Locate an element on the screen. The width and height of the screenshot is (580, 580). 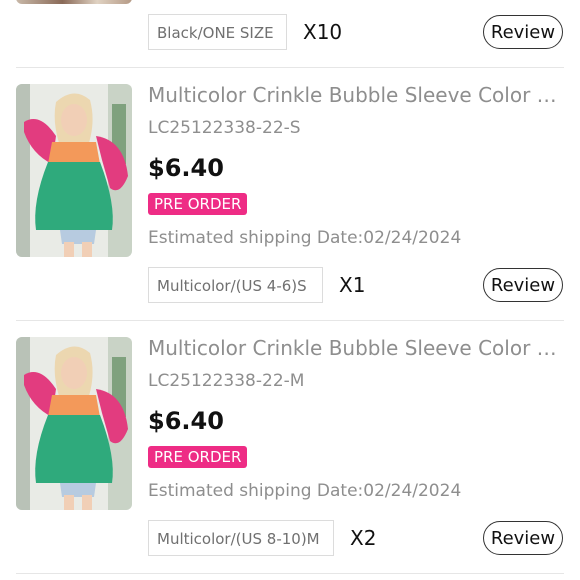
divider is located at coordinates (290, 573).